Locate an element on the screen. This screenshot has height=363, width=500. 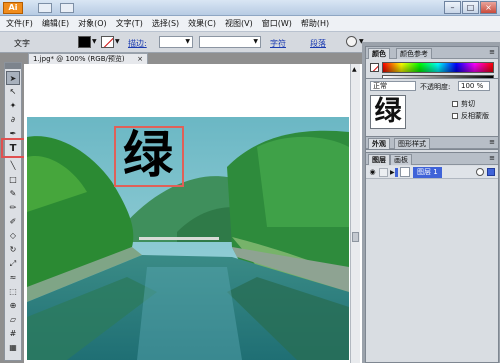
tab-color: 颜色 is located at coordinates (379, 53).